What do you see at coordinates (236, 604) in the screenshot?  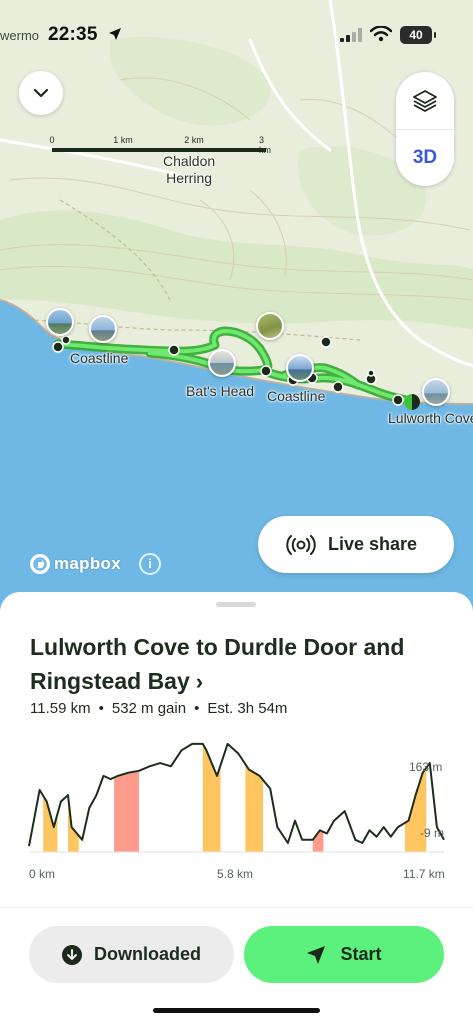 I see `sheet-grabber` at bounding box center [236, 604].